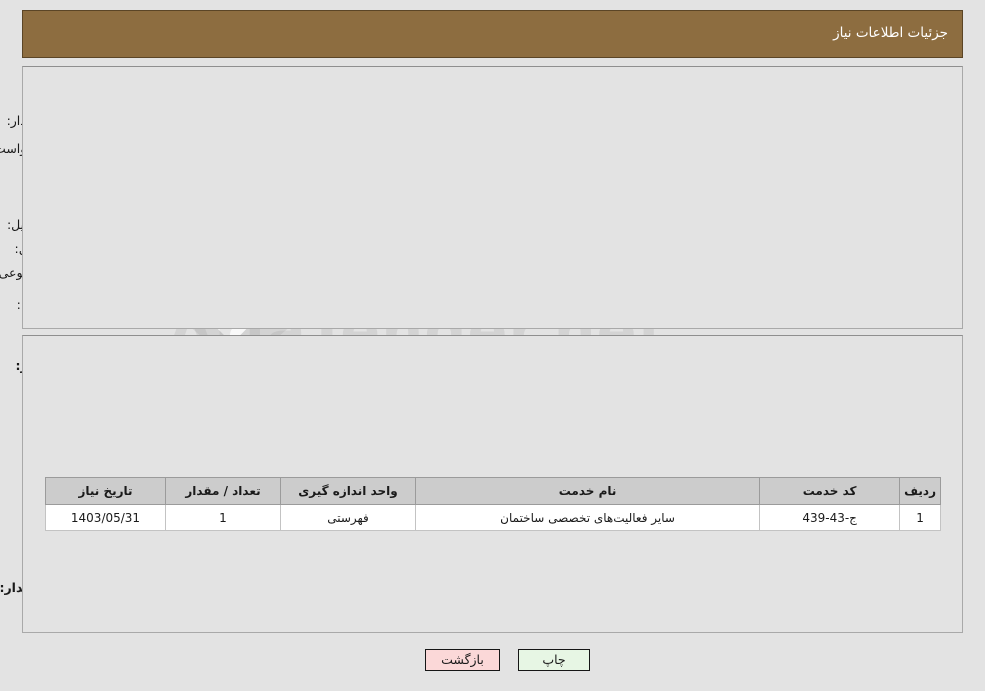  Describe the element at coordinates (890, 33) in the screenshot. I see `page-title: جزئیات اطلاعات نیاز` at that location.